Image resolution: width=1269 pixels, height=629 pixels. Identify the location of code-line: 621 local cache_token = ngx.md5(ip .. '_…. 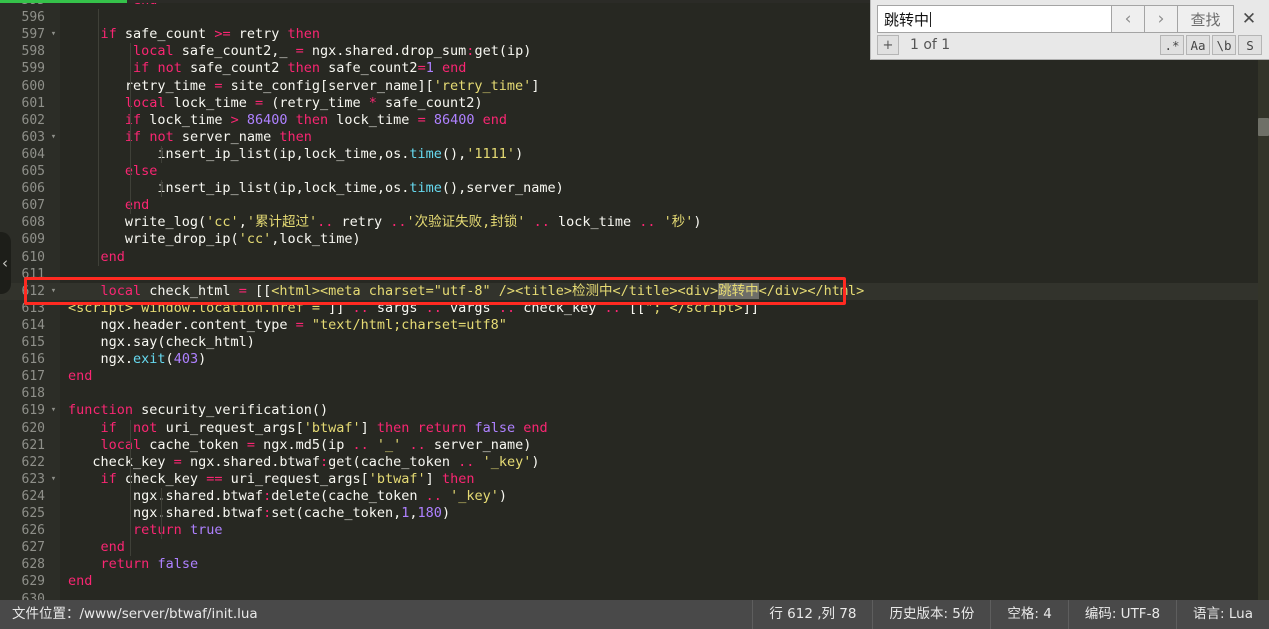
(634, 445).